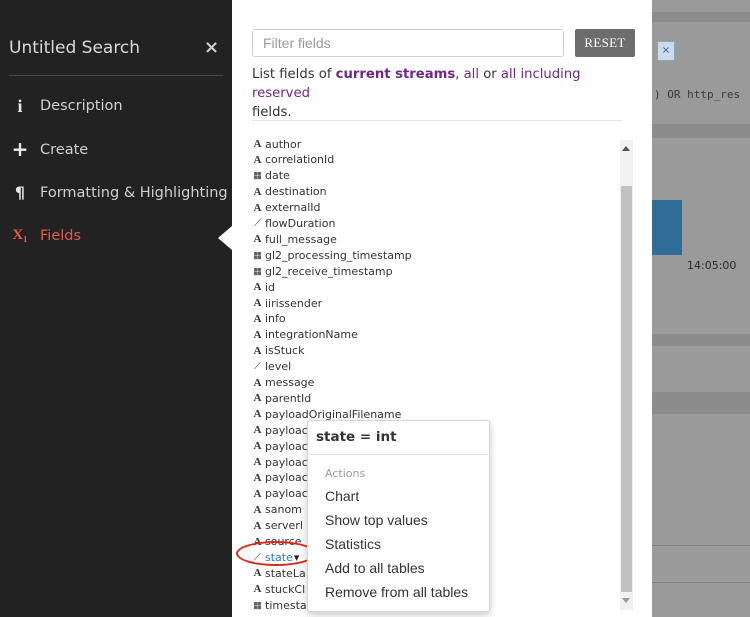  I want to click on add-to-all-tables-action: Add to all tables, so click(375, 568).